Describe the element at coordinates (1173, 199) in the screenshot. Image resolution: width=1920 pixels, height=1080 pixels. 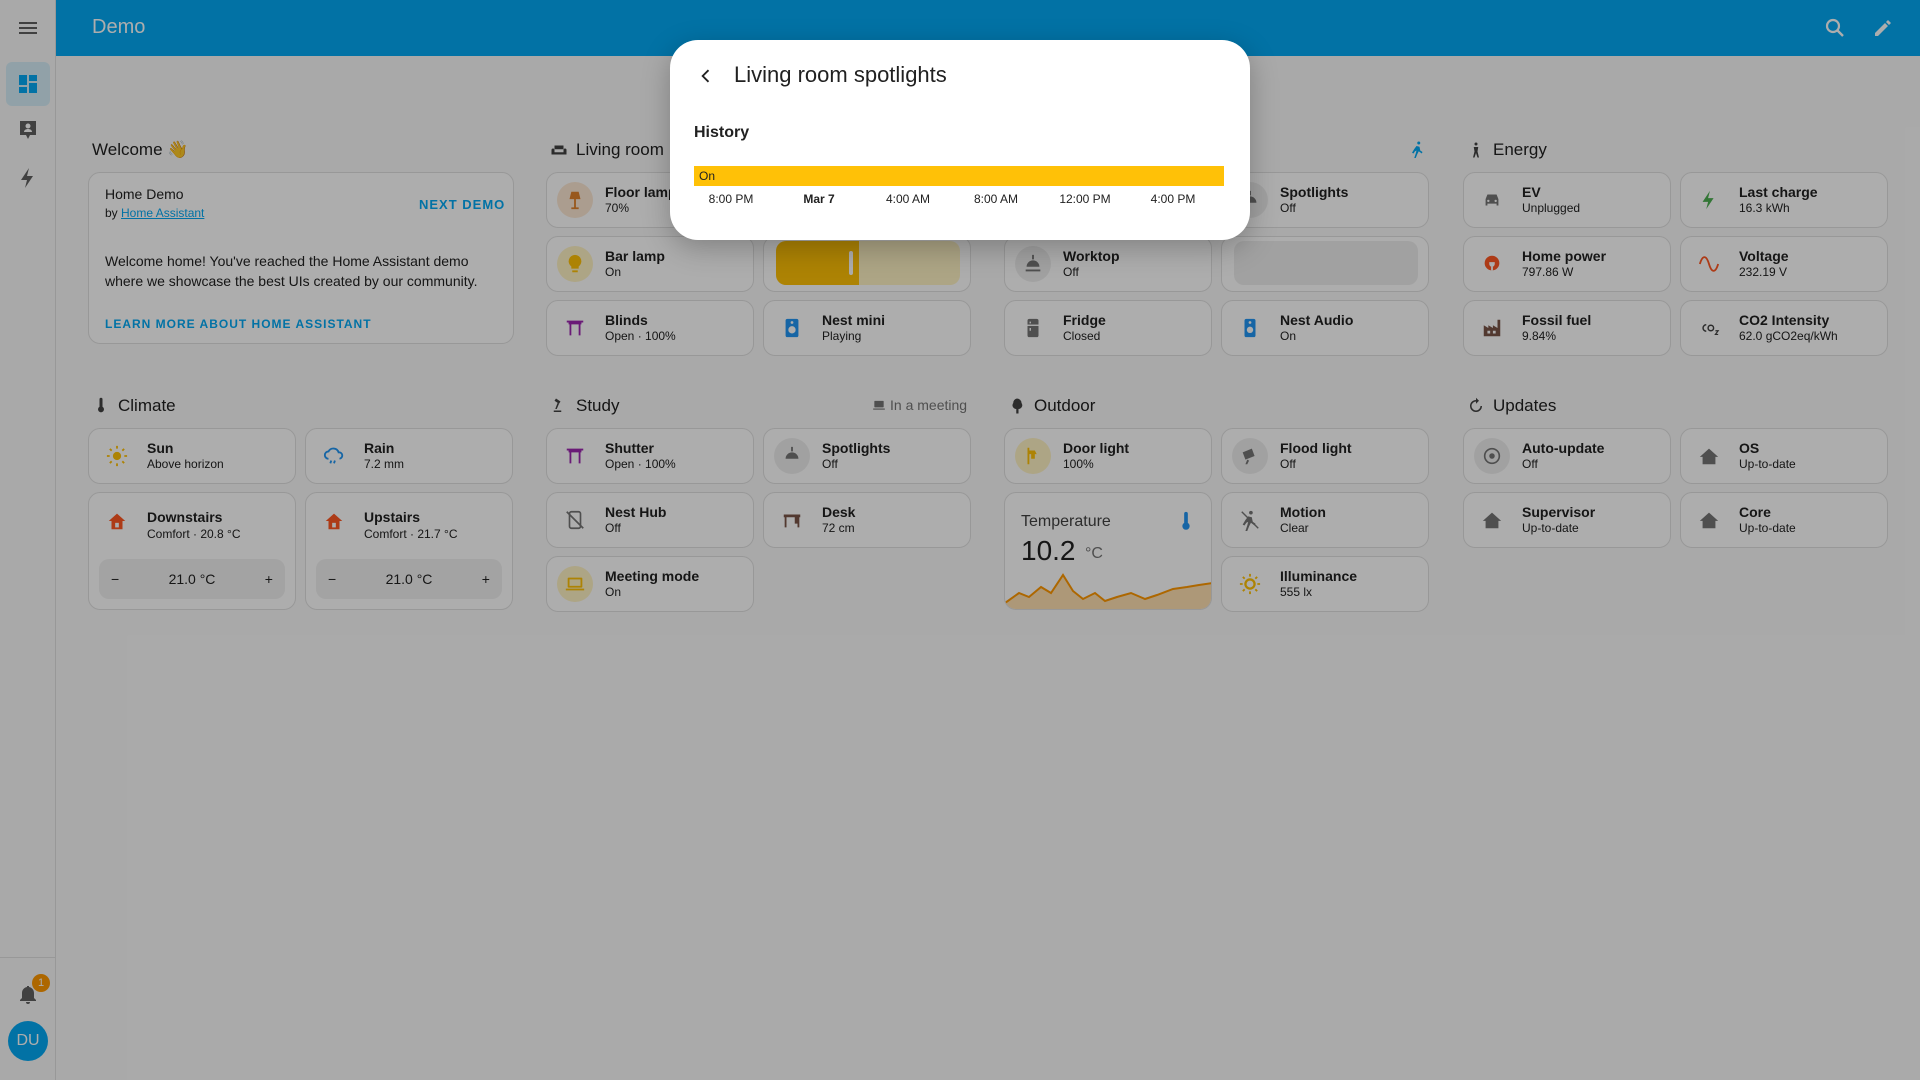
I see `timeline-tick: 4:00 PM` at that location.